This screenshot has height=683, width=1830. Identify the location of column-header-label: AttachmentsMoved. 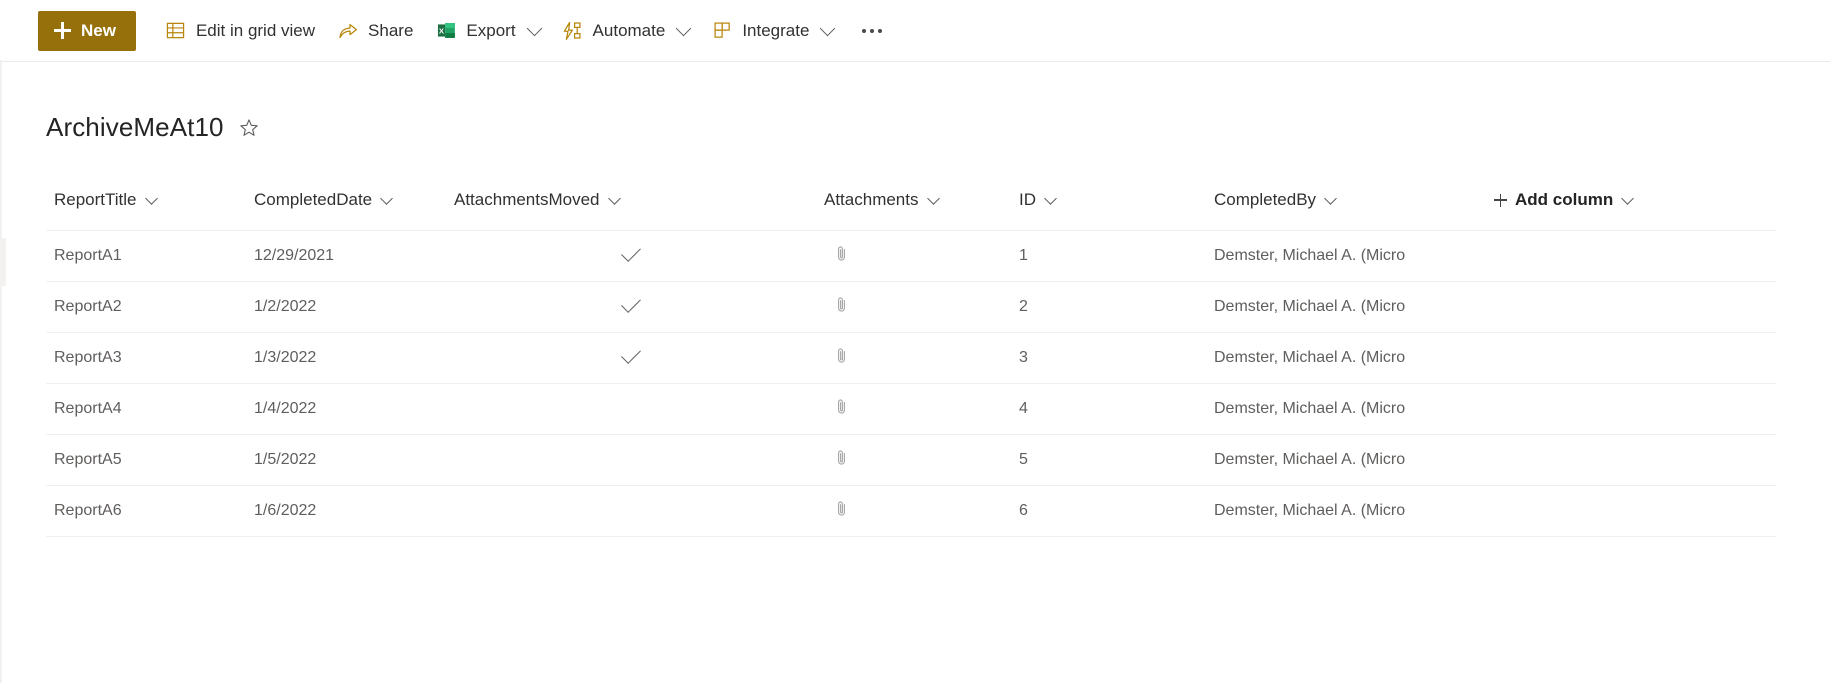
(527, 199).